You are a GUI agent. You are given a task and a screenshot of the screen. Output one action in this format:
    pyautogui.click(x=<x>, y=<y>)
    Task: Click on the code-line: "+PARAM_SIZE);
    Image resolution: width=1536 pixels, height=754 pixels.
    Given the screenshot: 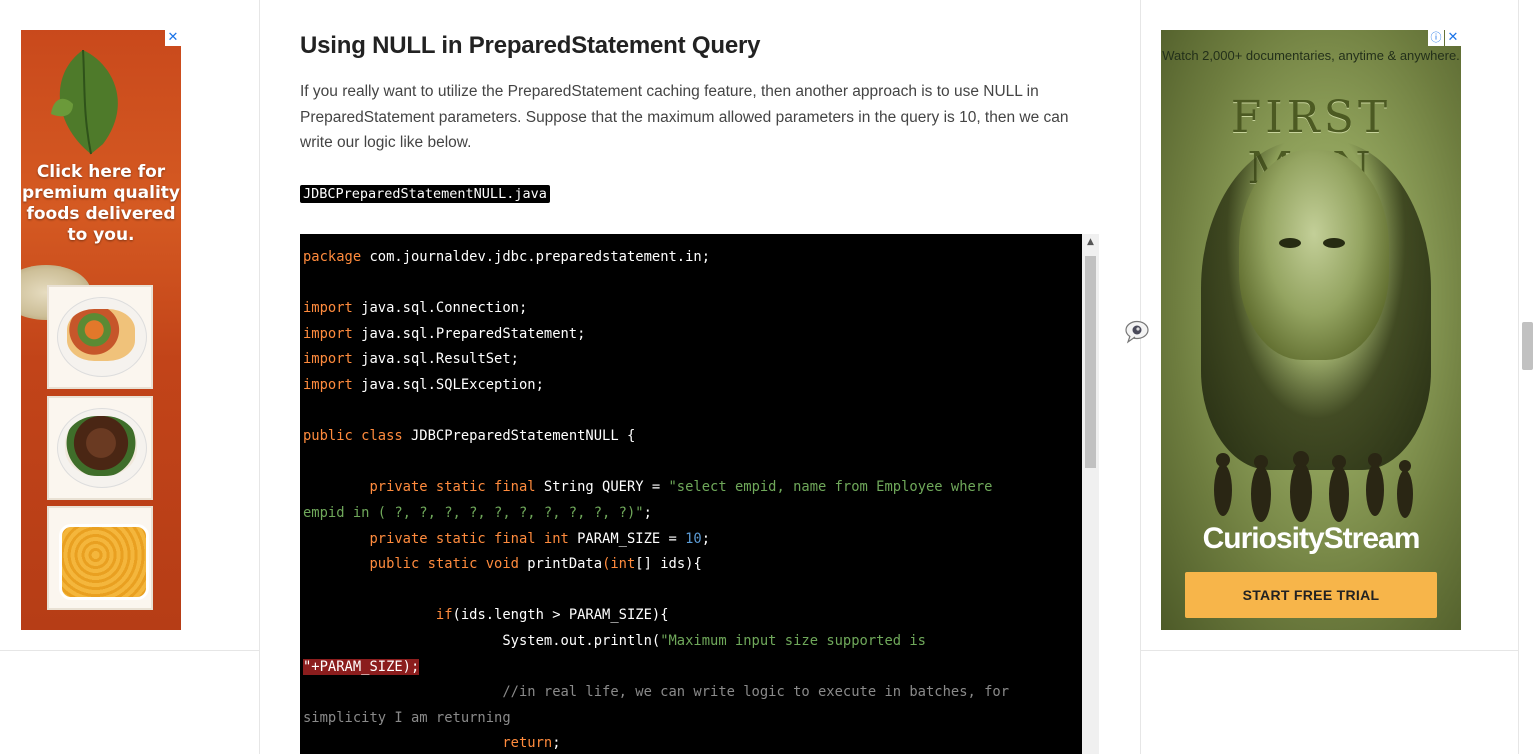 What is the action you would take?
    pyautogui.click(x=361, y=666)
    